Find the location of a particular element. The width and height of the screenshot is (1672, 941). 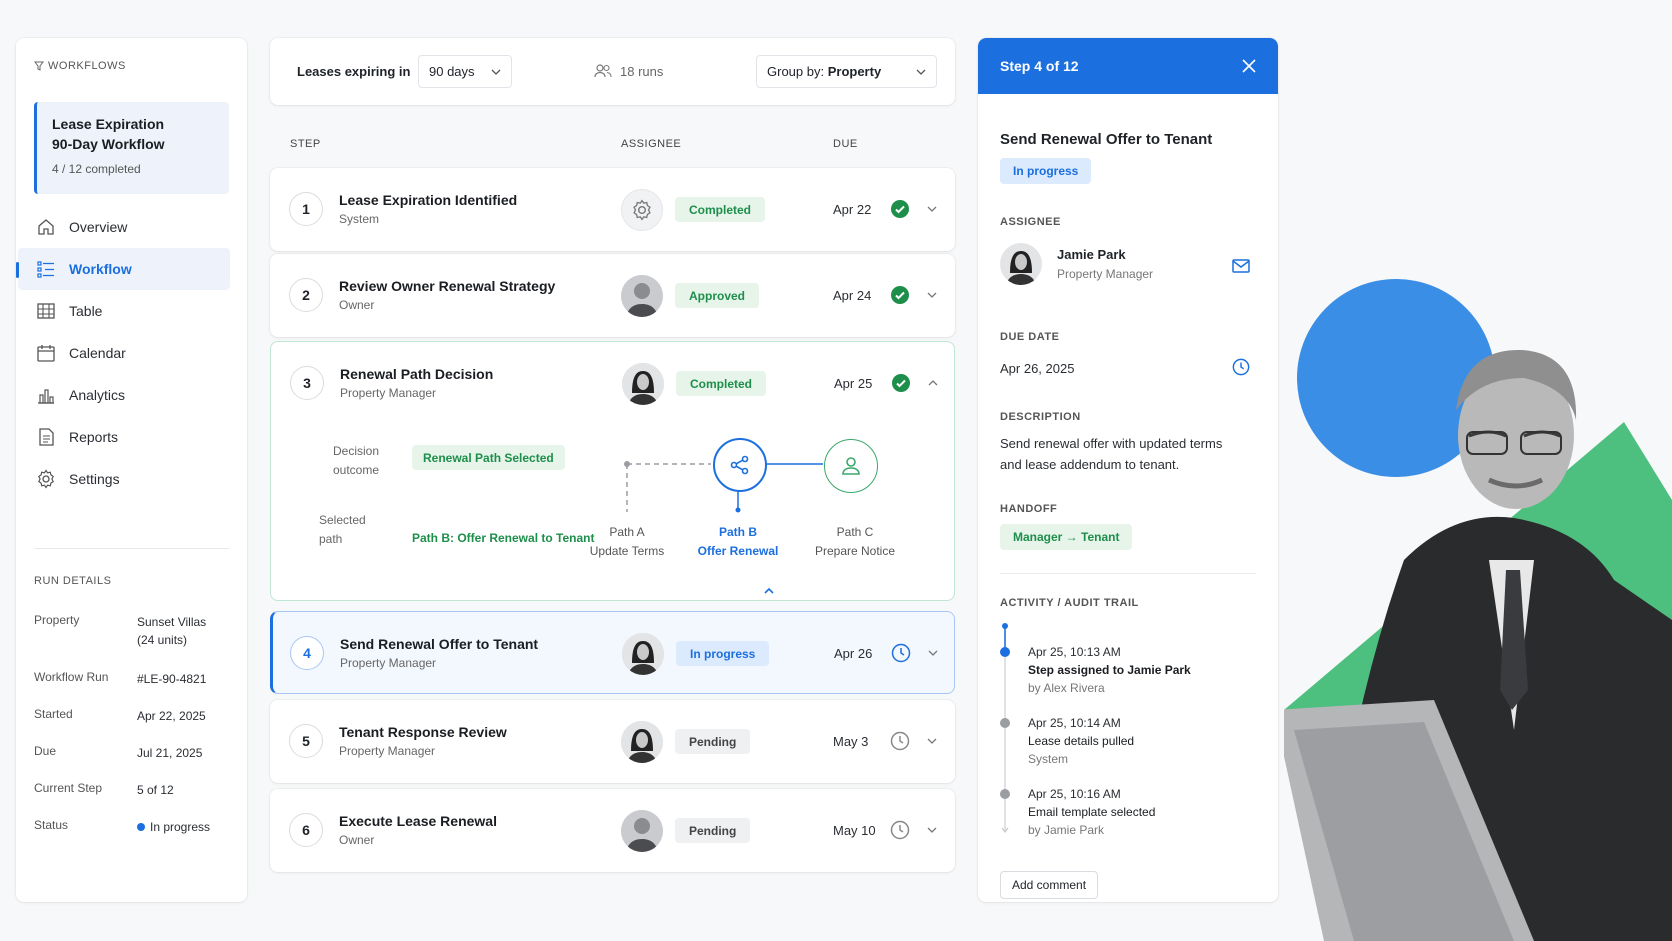

sidebar-item-overview: Overview is located at coordinates (124, 227).